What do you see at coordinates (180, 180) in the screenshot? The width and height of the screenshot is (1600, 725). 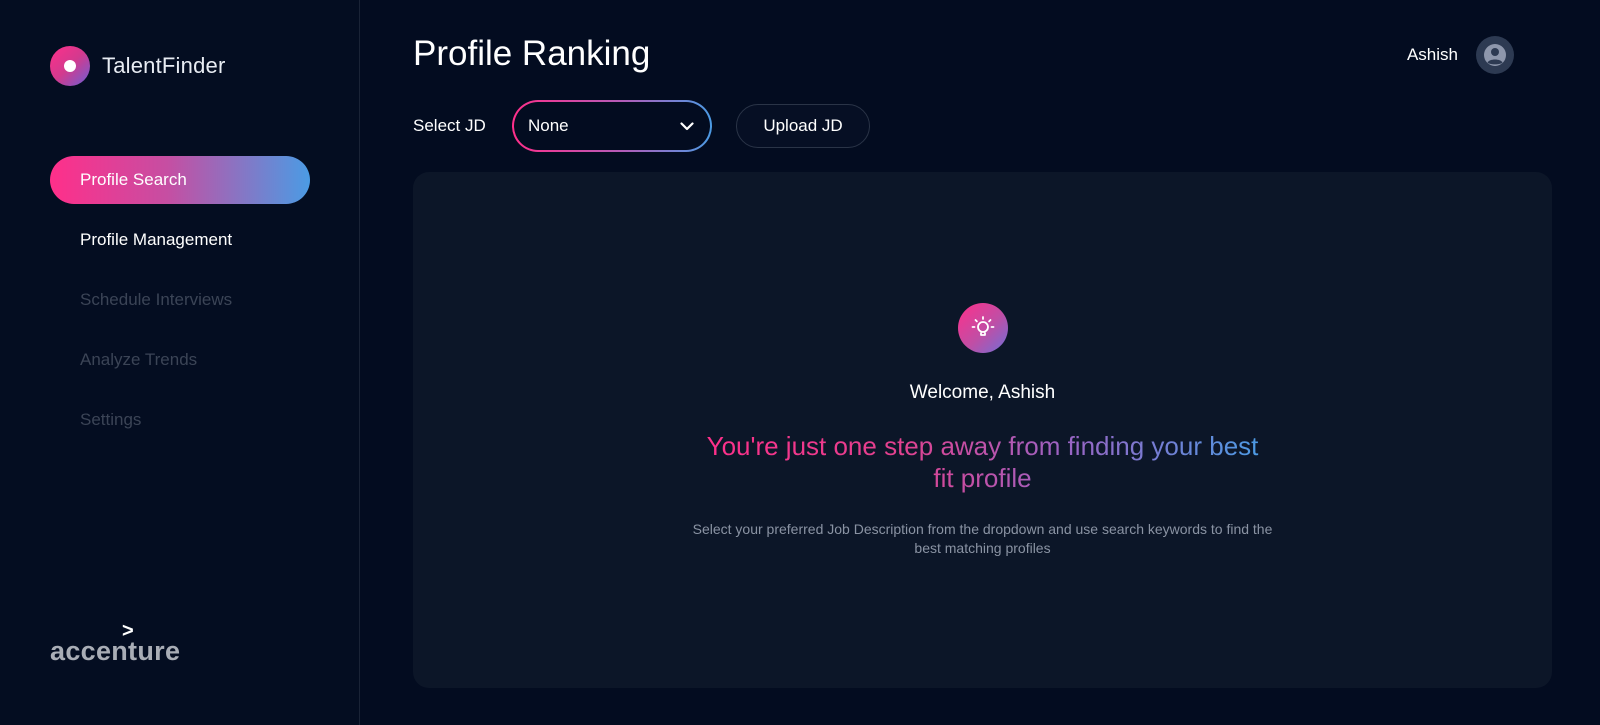 I see `sidebar-item-profile-search: Profile Search` at bounding box center [180, 180].